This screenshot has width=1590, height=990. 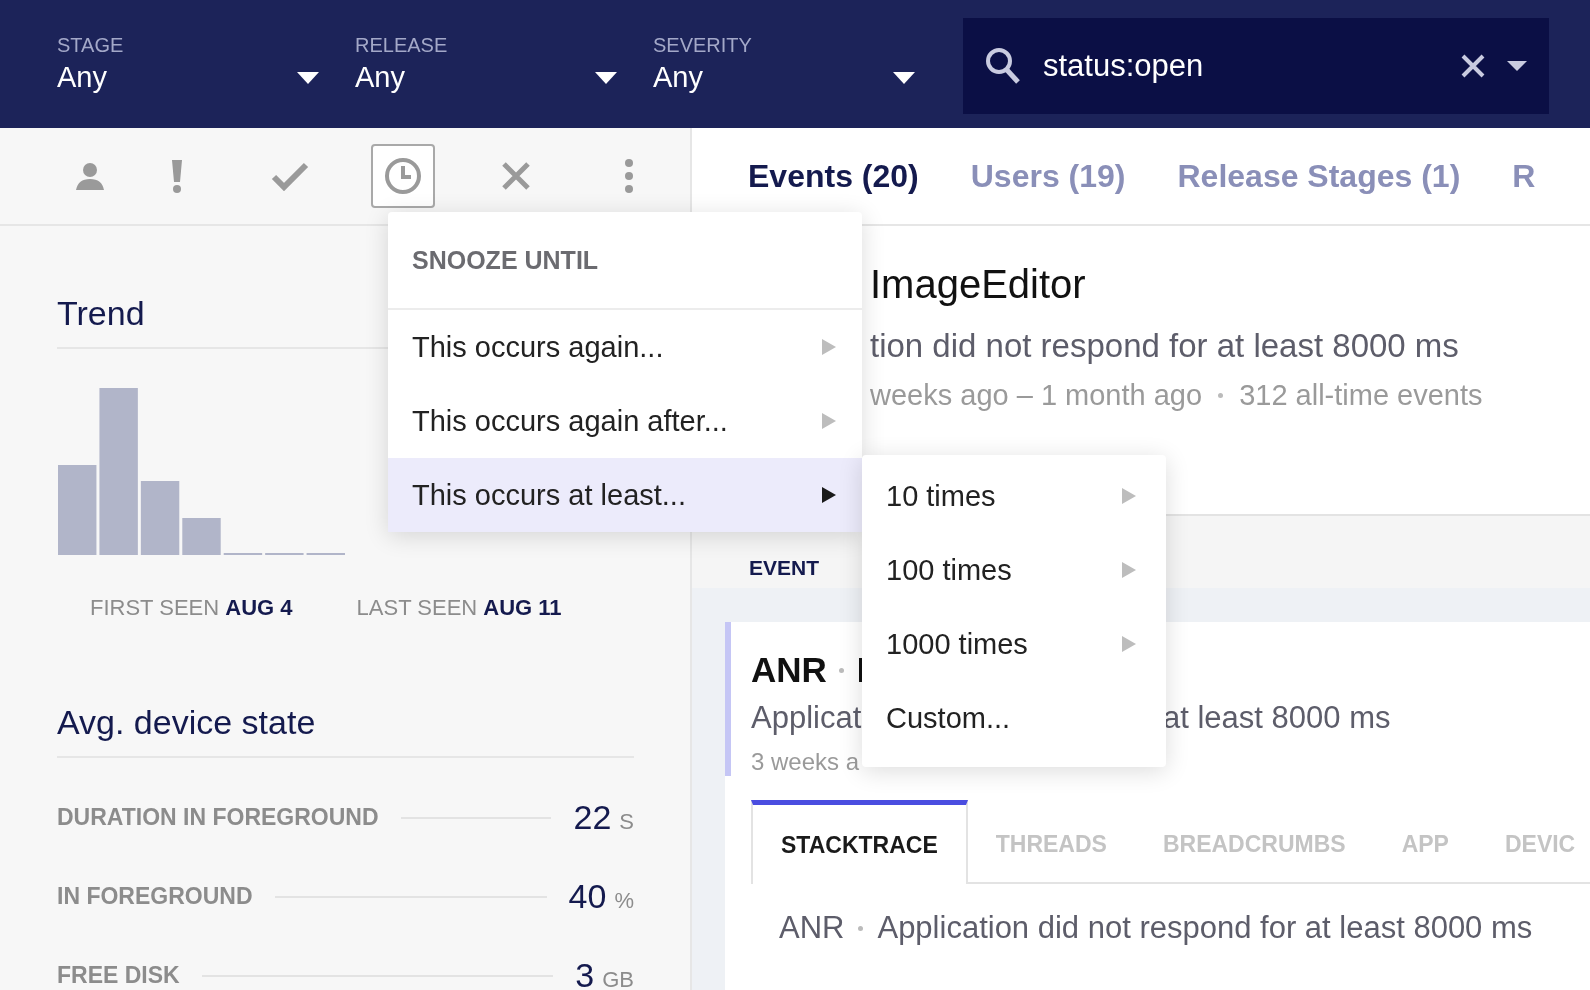 What do you see at coordinates (1003, 66) in the screenshot?
I see `search-icon` at bounding box center [1003, 66].